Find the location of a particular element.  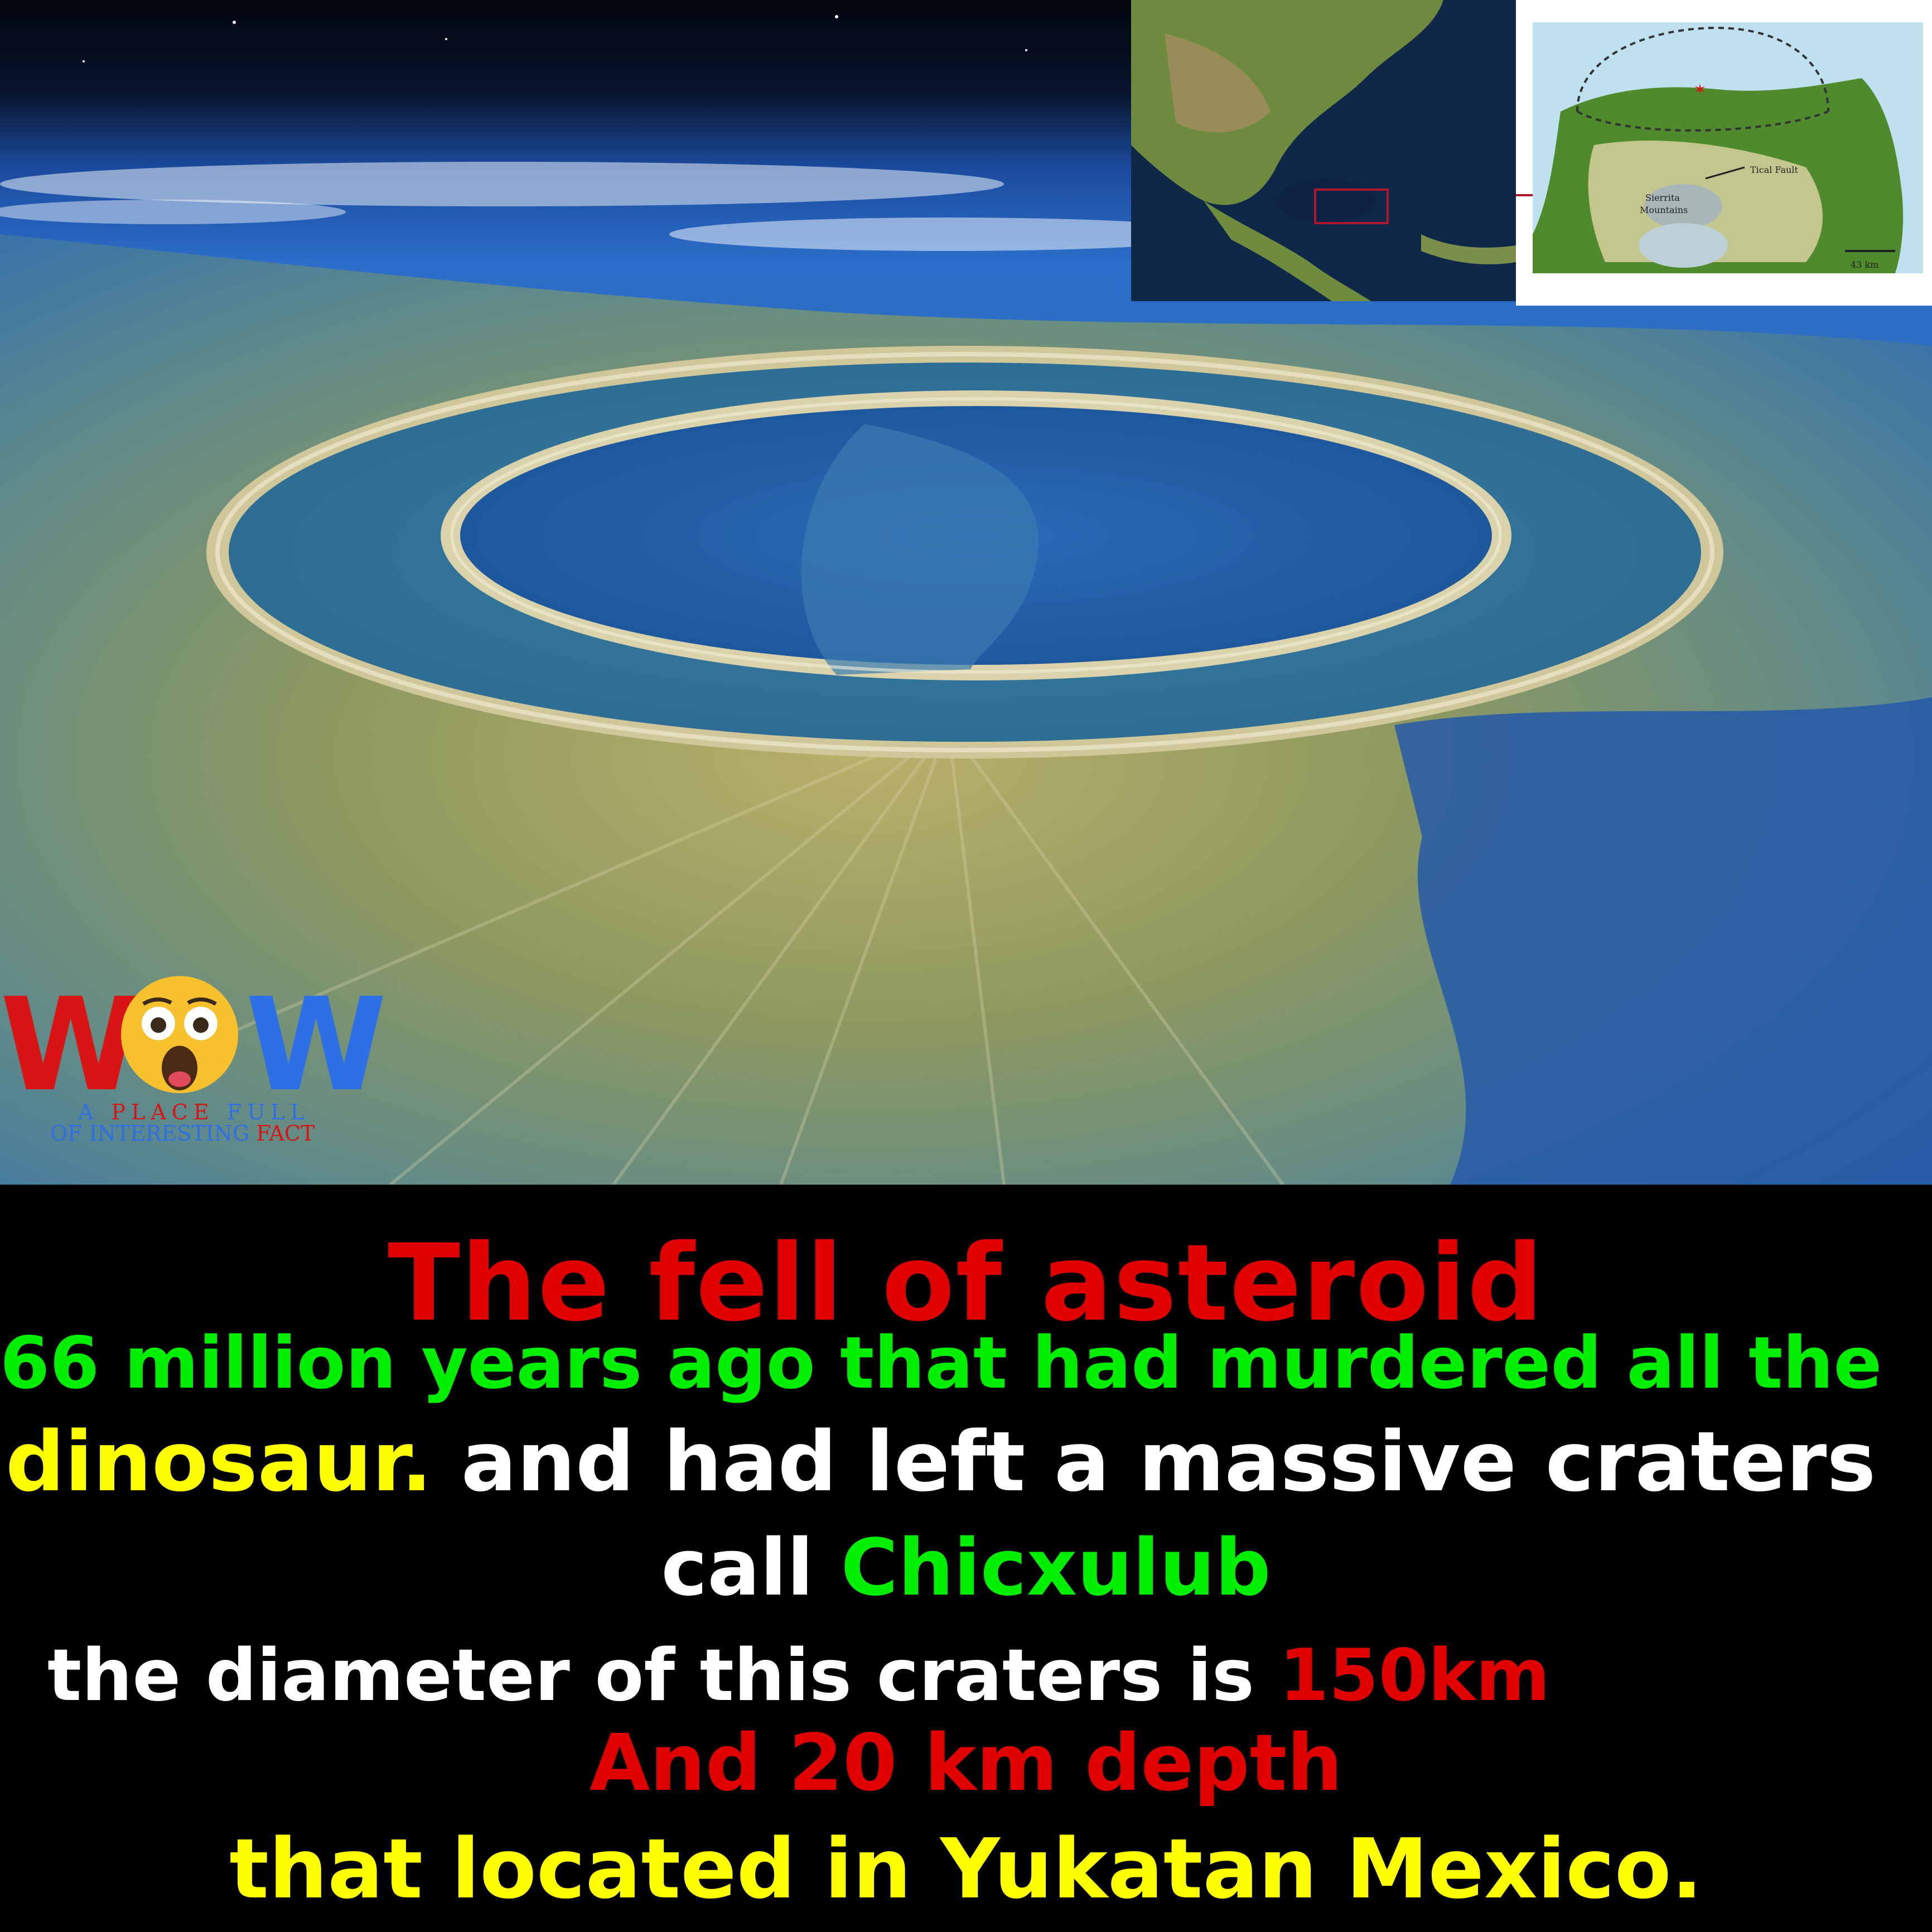

caption-line-3: dinosaur. and had left a massive craters is located at coordinates (969, 1462).